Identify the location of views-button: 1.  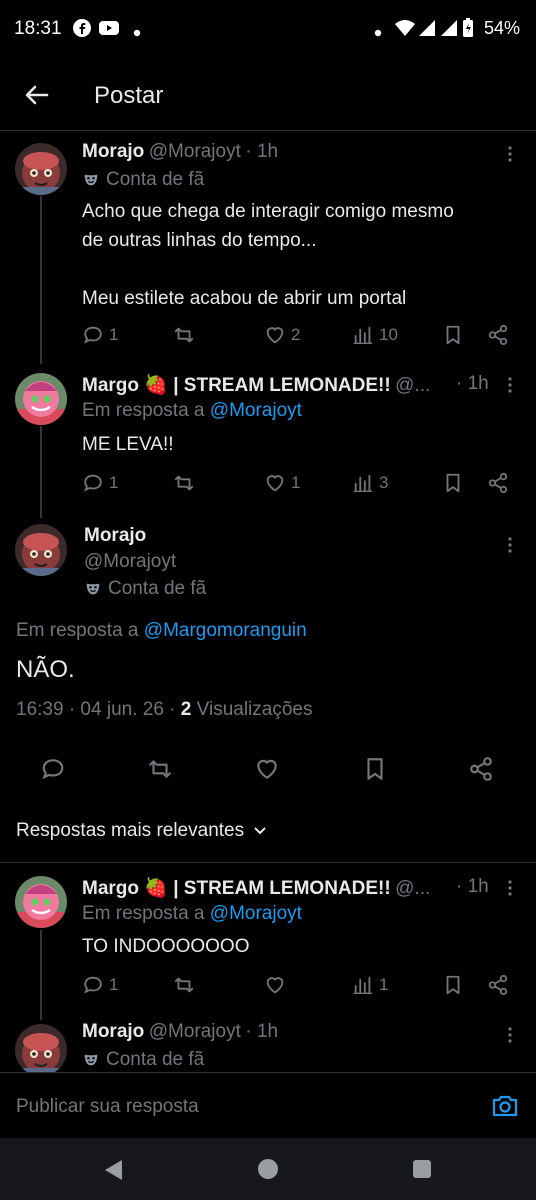
(370, 985).